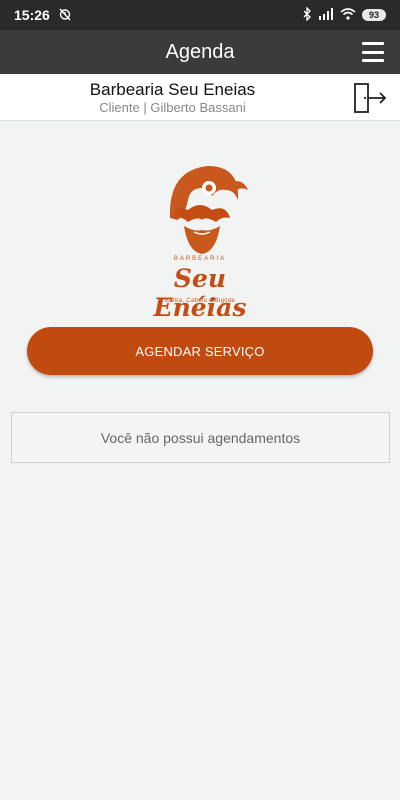 The image size is (400, 800). I want to click on signal-icon, so click(326, 15).